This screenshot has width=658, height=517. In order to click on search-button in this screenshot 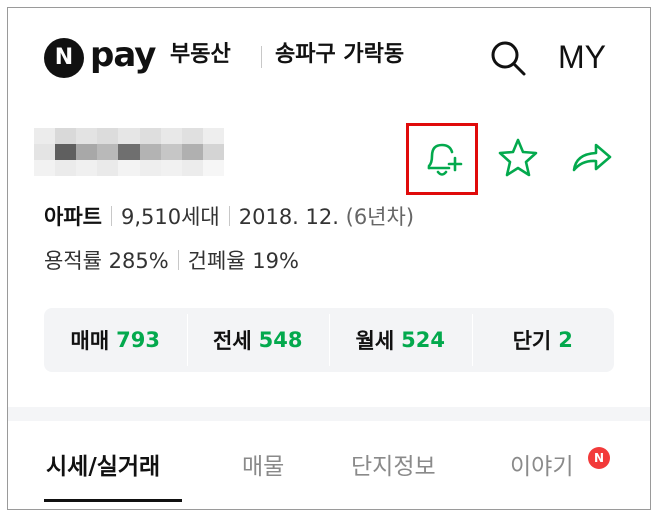, I will do `click(508, 58)`.